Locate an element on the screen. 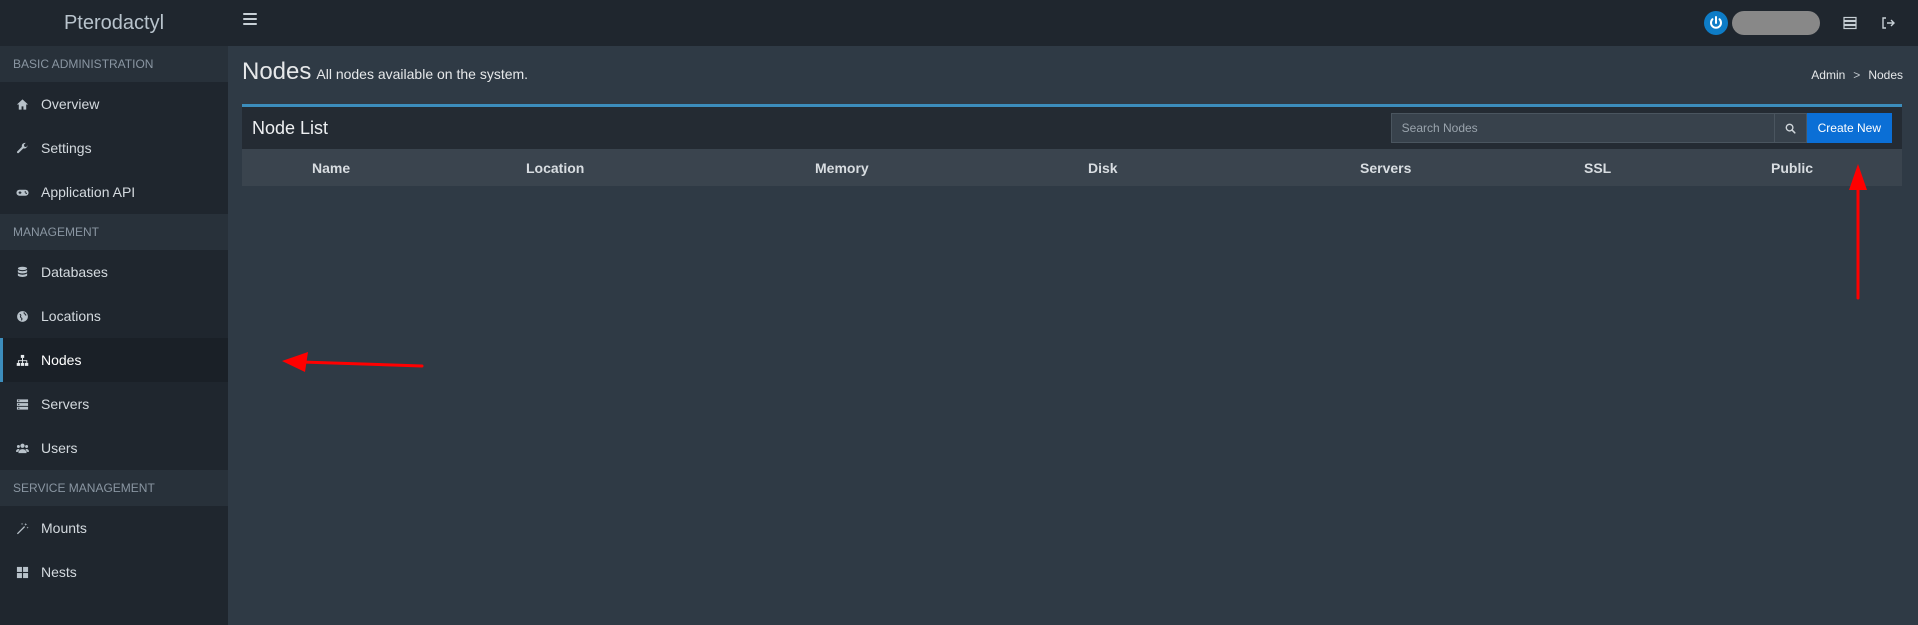 Image resolution: width=1918 pixels, height=625 pixels. column-header-public: Public is located at coordinates (1792, 168).